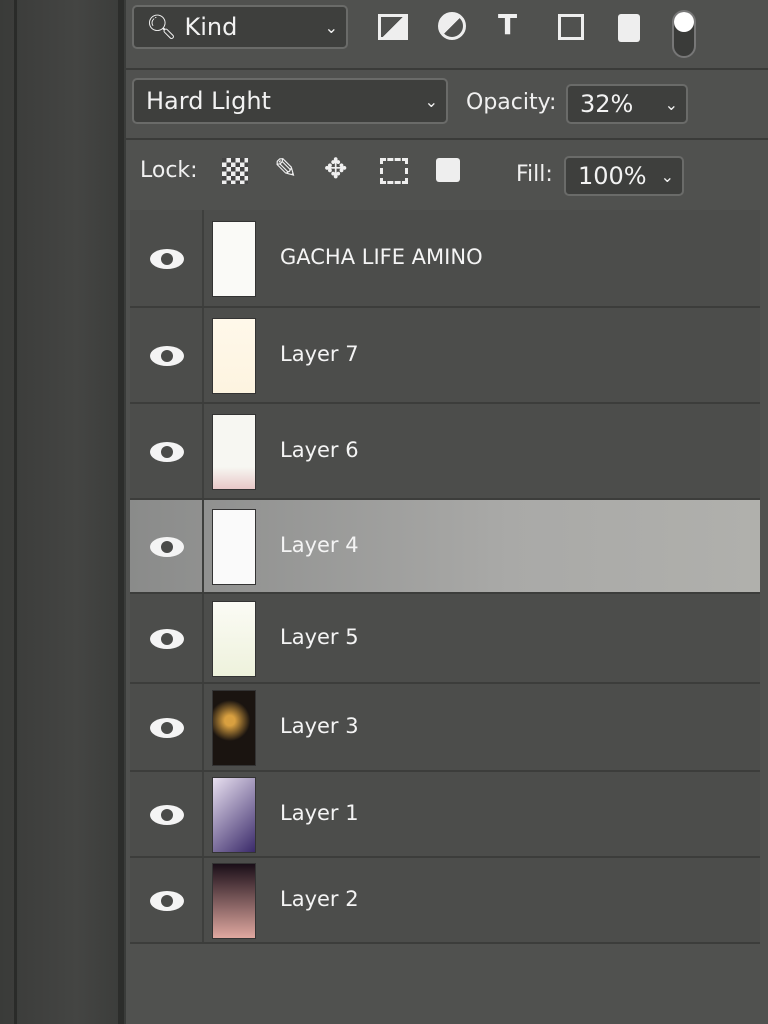  Describe the element at coordinates (445, 728) in the screenshot. I see `layer-row: Layer 3` at that location.